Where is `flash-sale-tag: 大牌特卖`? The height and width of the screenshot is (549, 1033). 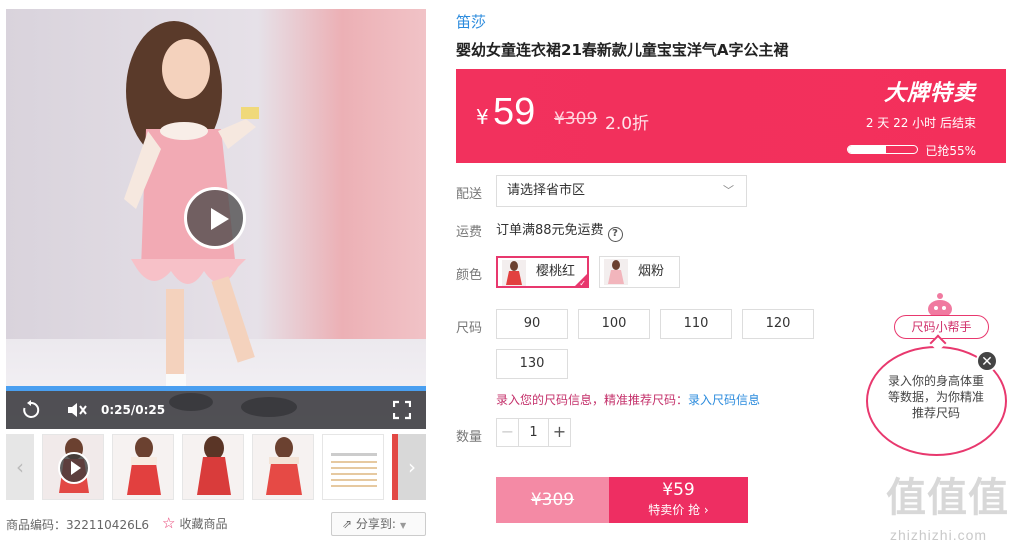 flash-sale-tag: 大牌特卖 is located at coordinates (929, 93).